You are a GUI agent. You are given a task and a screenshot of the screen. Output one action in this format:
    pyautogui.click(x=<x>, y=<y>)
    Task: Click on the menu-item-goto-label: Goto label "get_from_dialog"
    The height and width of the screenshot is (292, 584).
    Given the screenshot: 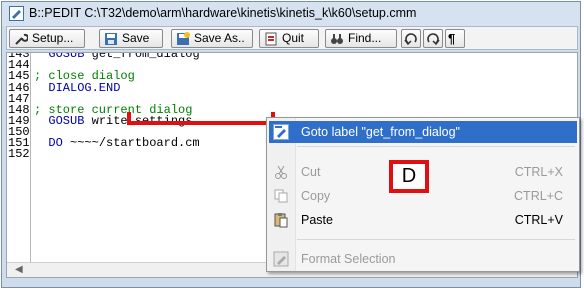 What is the action you would take?
    pyautogui.click(x=423, y=132)
    